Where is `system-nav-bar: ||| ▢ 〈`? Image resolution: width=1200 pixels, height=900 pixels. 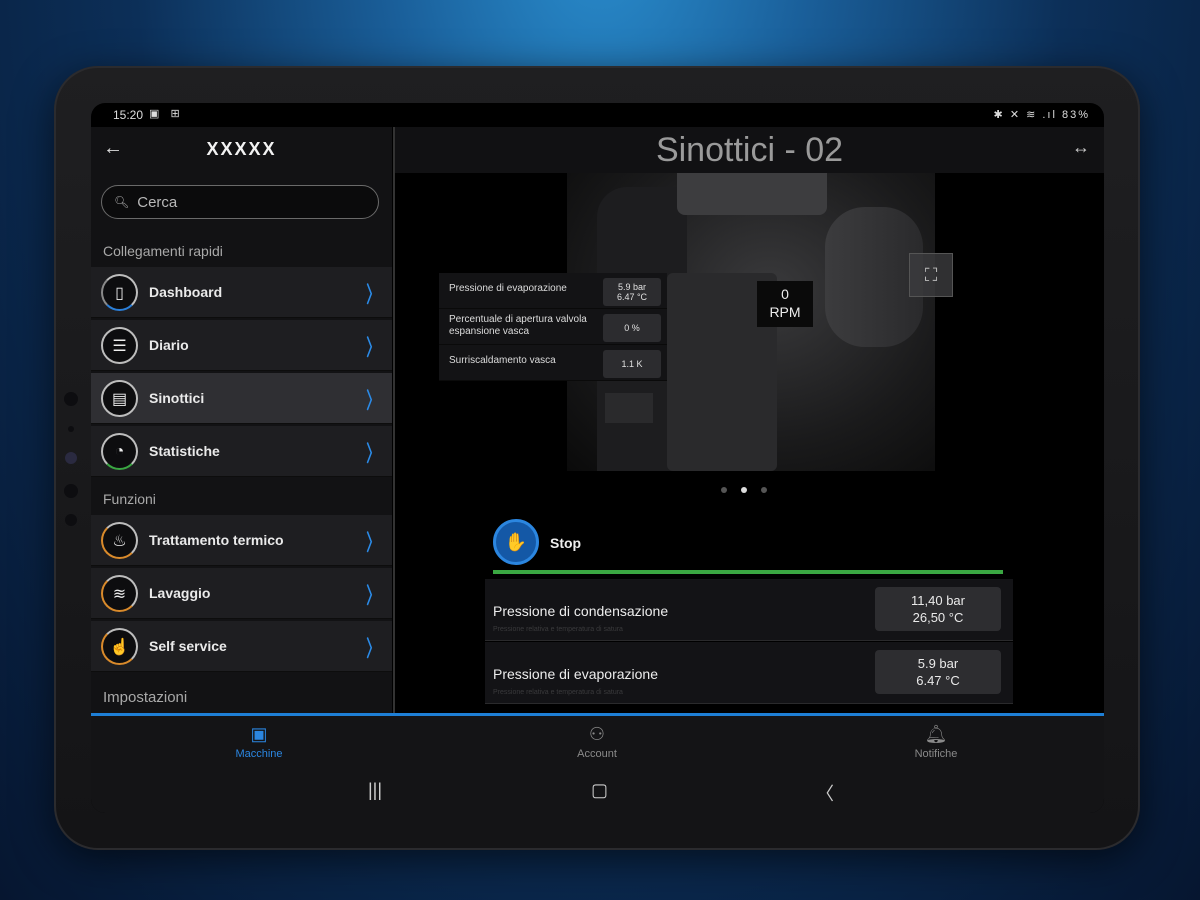
system-nav-bar: ||| ▢ 〈 is located at coordinates (597, 794).